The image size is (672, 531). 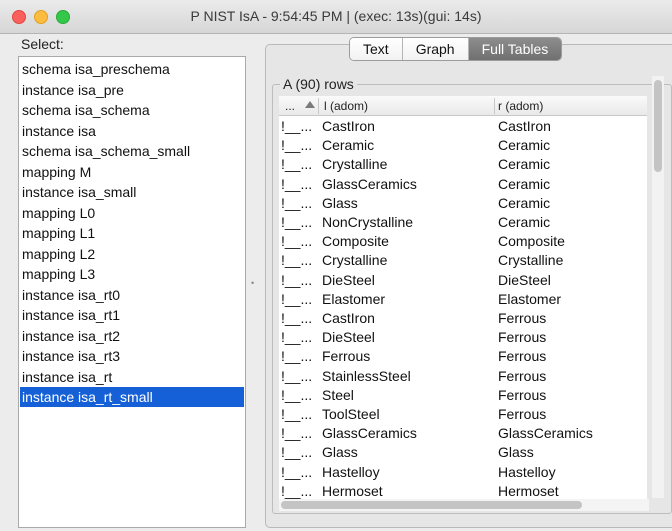 What do you see at coordinates (463, 452) in the screenshot?
I see `table-row: !__... Glass Glass` at bounding box center [463, 452].